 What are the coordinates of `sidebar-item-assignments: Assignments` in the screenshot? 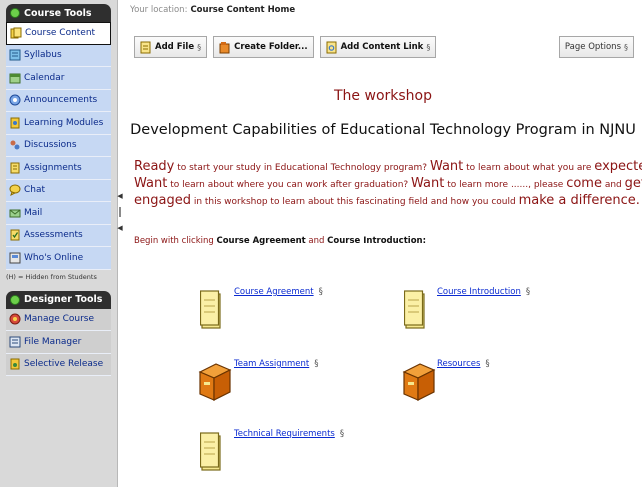 It's located at (58, 168).